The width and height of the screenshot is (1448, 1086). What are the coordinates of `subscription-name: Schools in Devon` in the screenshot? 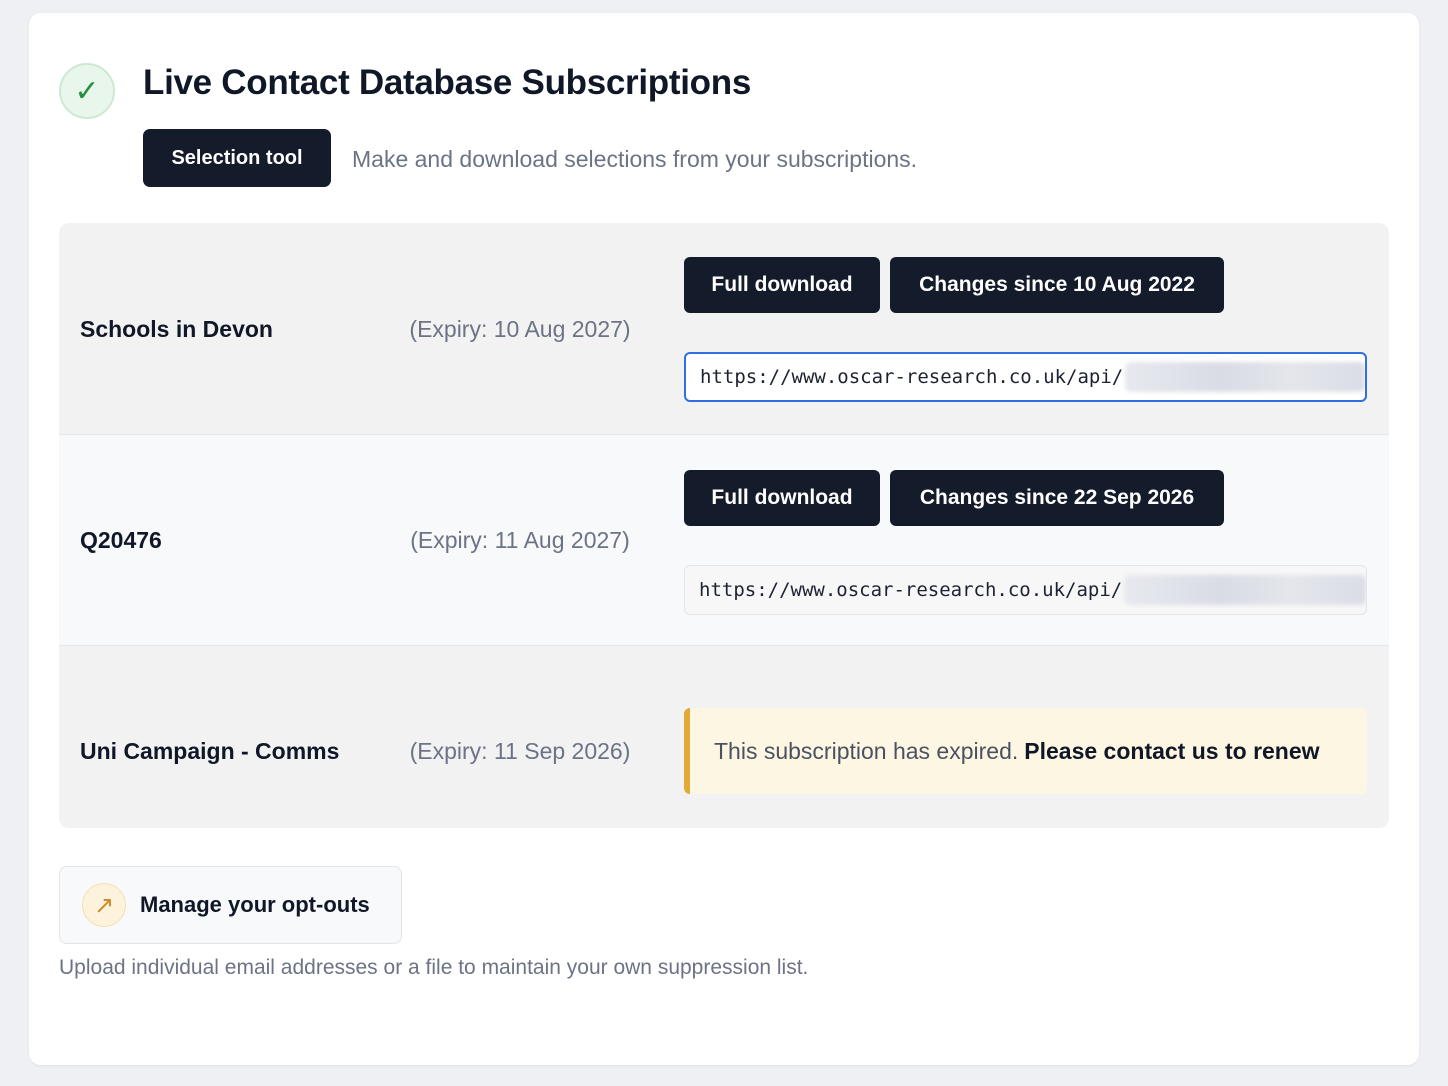 It's located at (176, 329).